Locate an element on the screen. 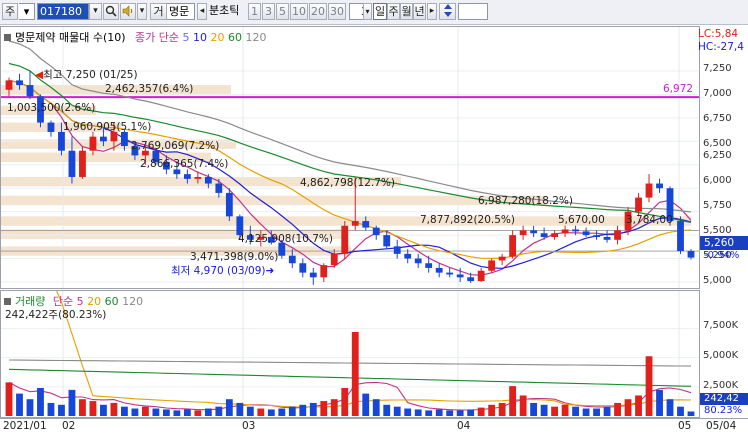  vp-label-3: 1,960,905(5.1%) is located at coordinates (107, 127).